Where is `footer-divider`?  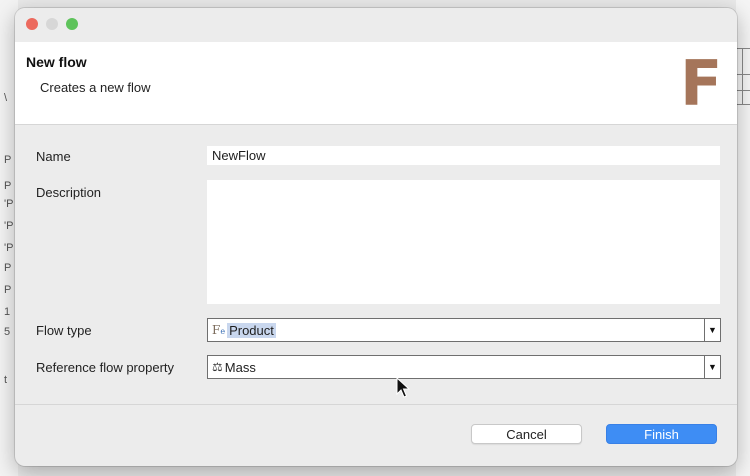
footer-divider is located at coordinates (376, 404).